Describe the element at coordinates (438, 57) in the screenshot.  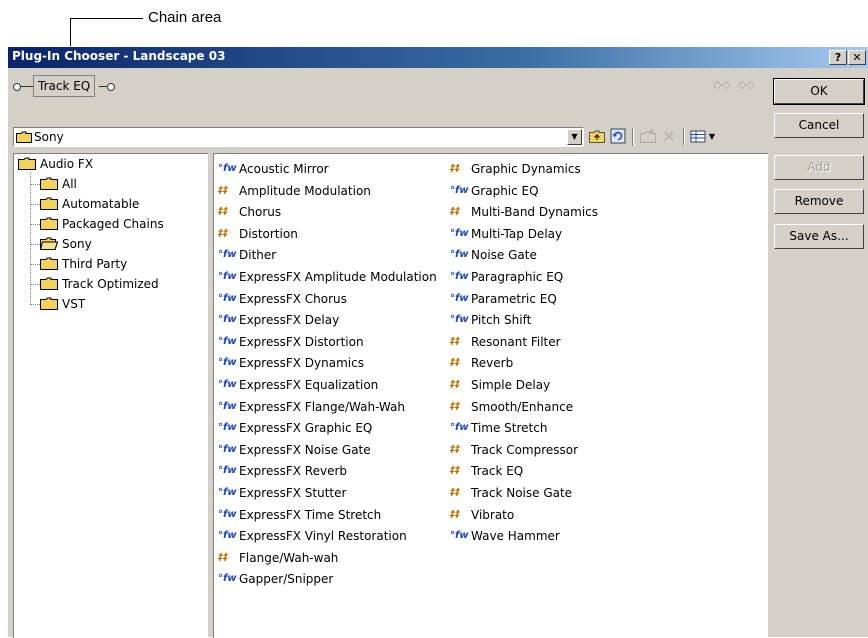
I see `title-bar: Plug-In Chooser - Landscape 03 ? ✕` at that location.